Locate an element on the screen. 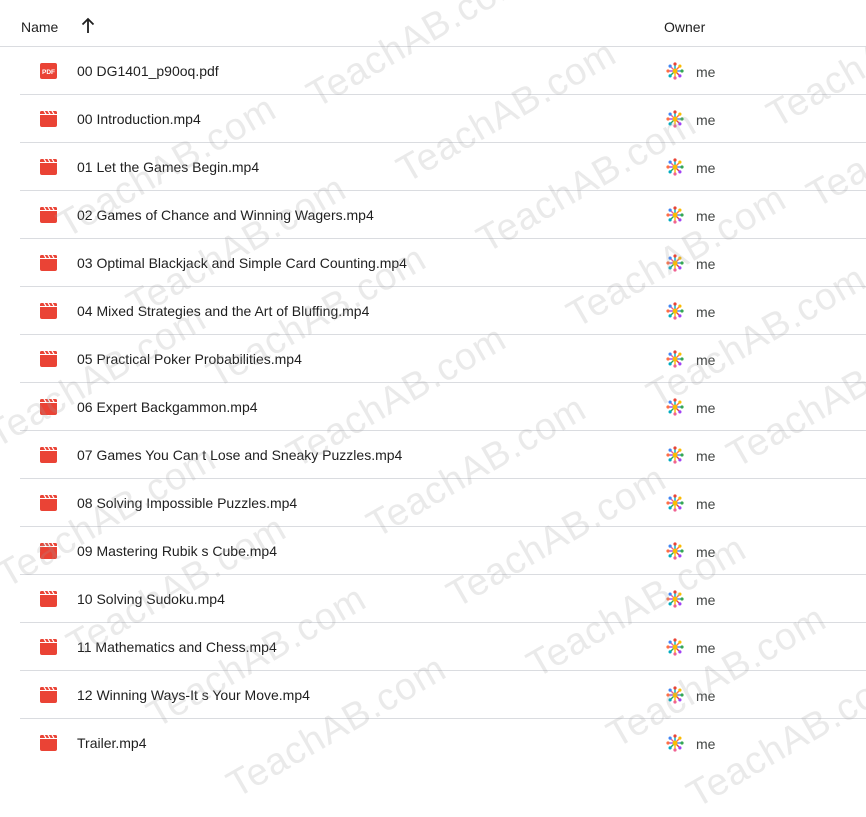  file-name: 06 Expert Backgammon.mp4 is located at coordinates (167, 407).